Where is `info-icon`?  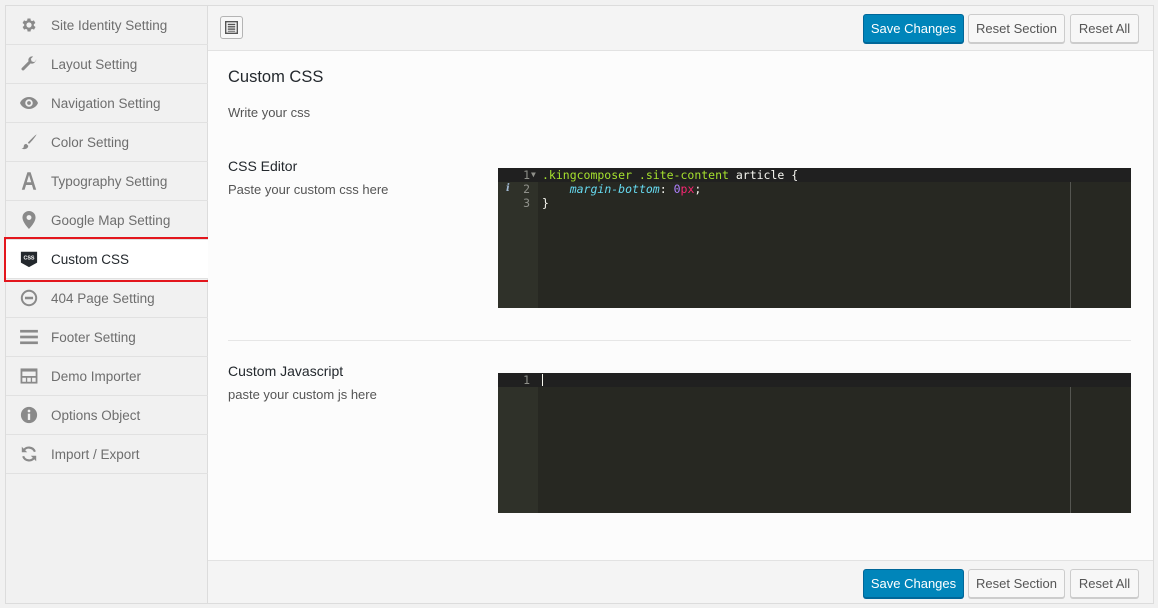 info-icon is located at coordinates (29, 415).